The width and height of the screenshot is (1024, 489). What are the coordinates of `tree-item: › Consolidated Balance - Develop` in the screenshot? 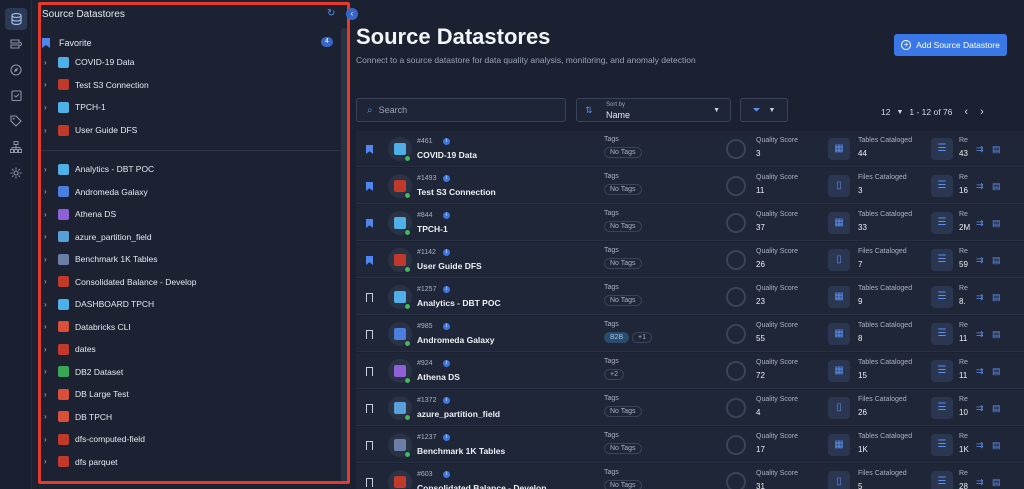 It's located at (189, 282).